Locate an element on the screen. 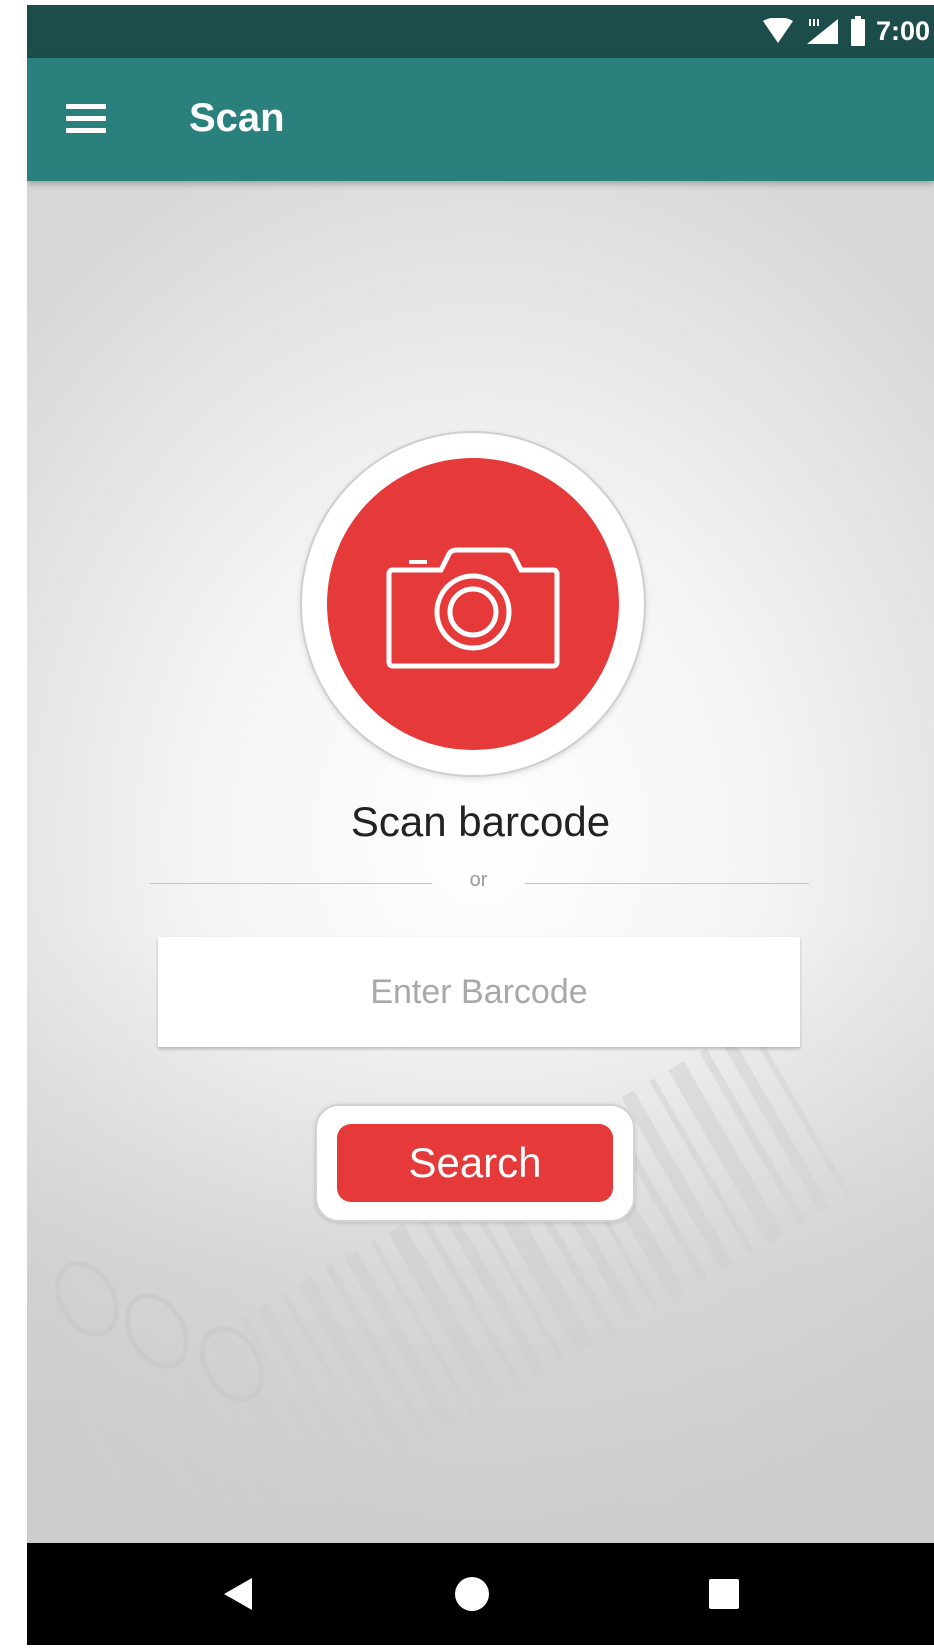  divider-or-label: or is located at coordinates (478, 880).